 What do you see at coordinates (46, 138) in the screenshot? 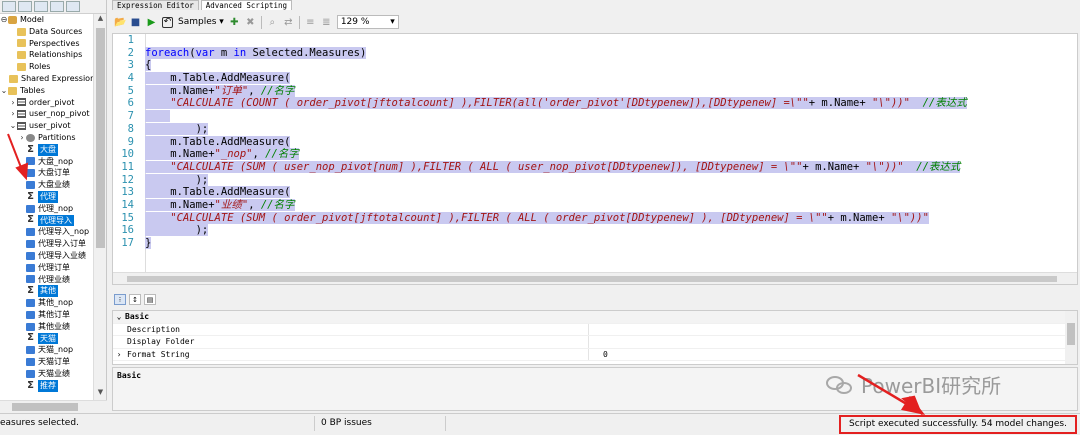
I see `tree-node: › Partitions` at bounding box center [46, 138].